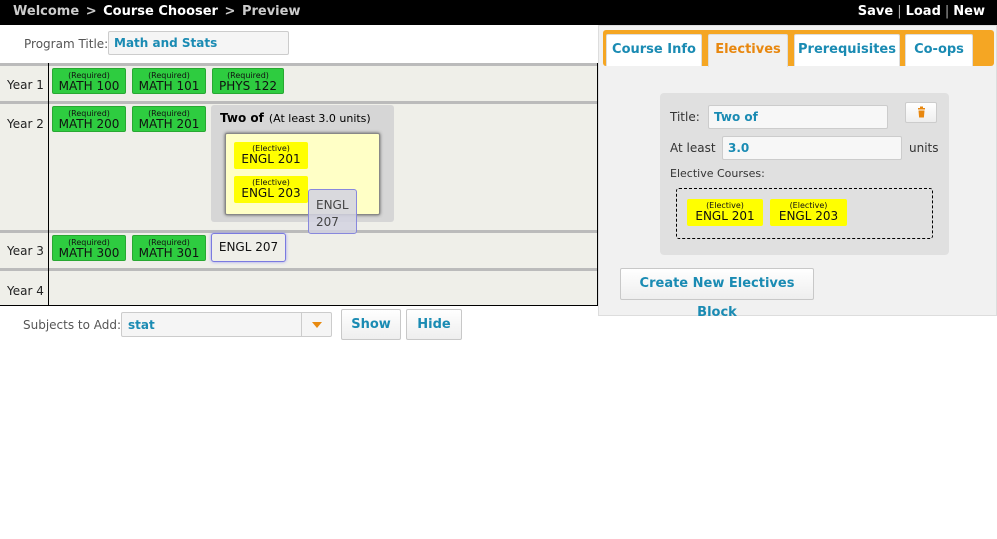 The height and width of the screenshot is (539, 997). I want to click on group-title-text: Two of, so click(242, 118).